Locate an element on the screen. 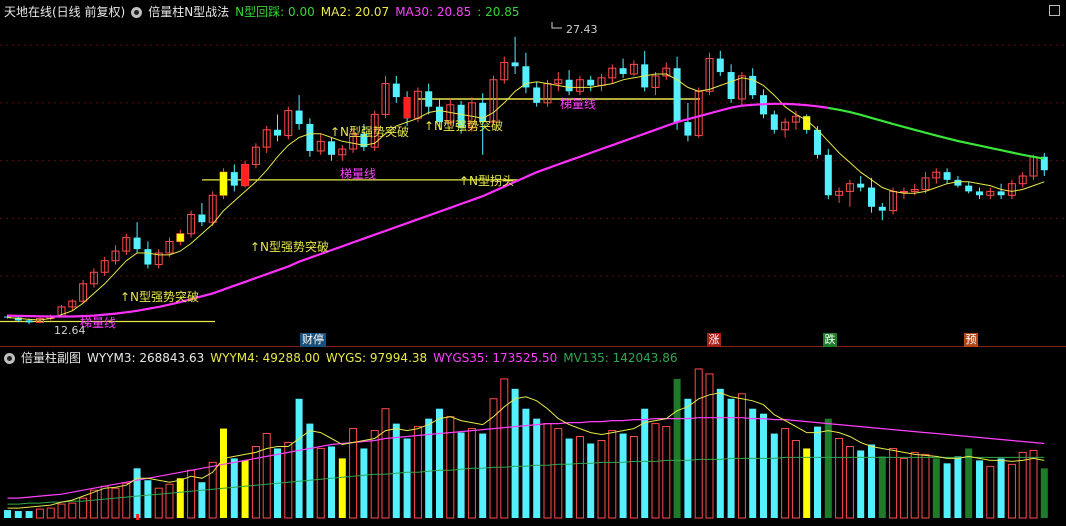  high-price-pointer is located at coordinates (556, 25).